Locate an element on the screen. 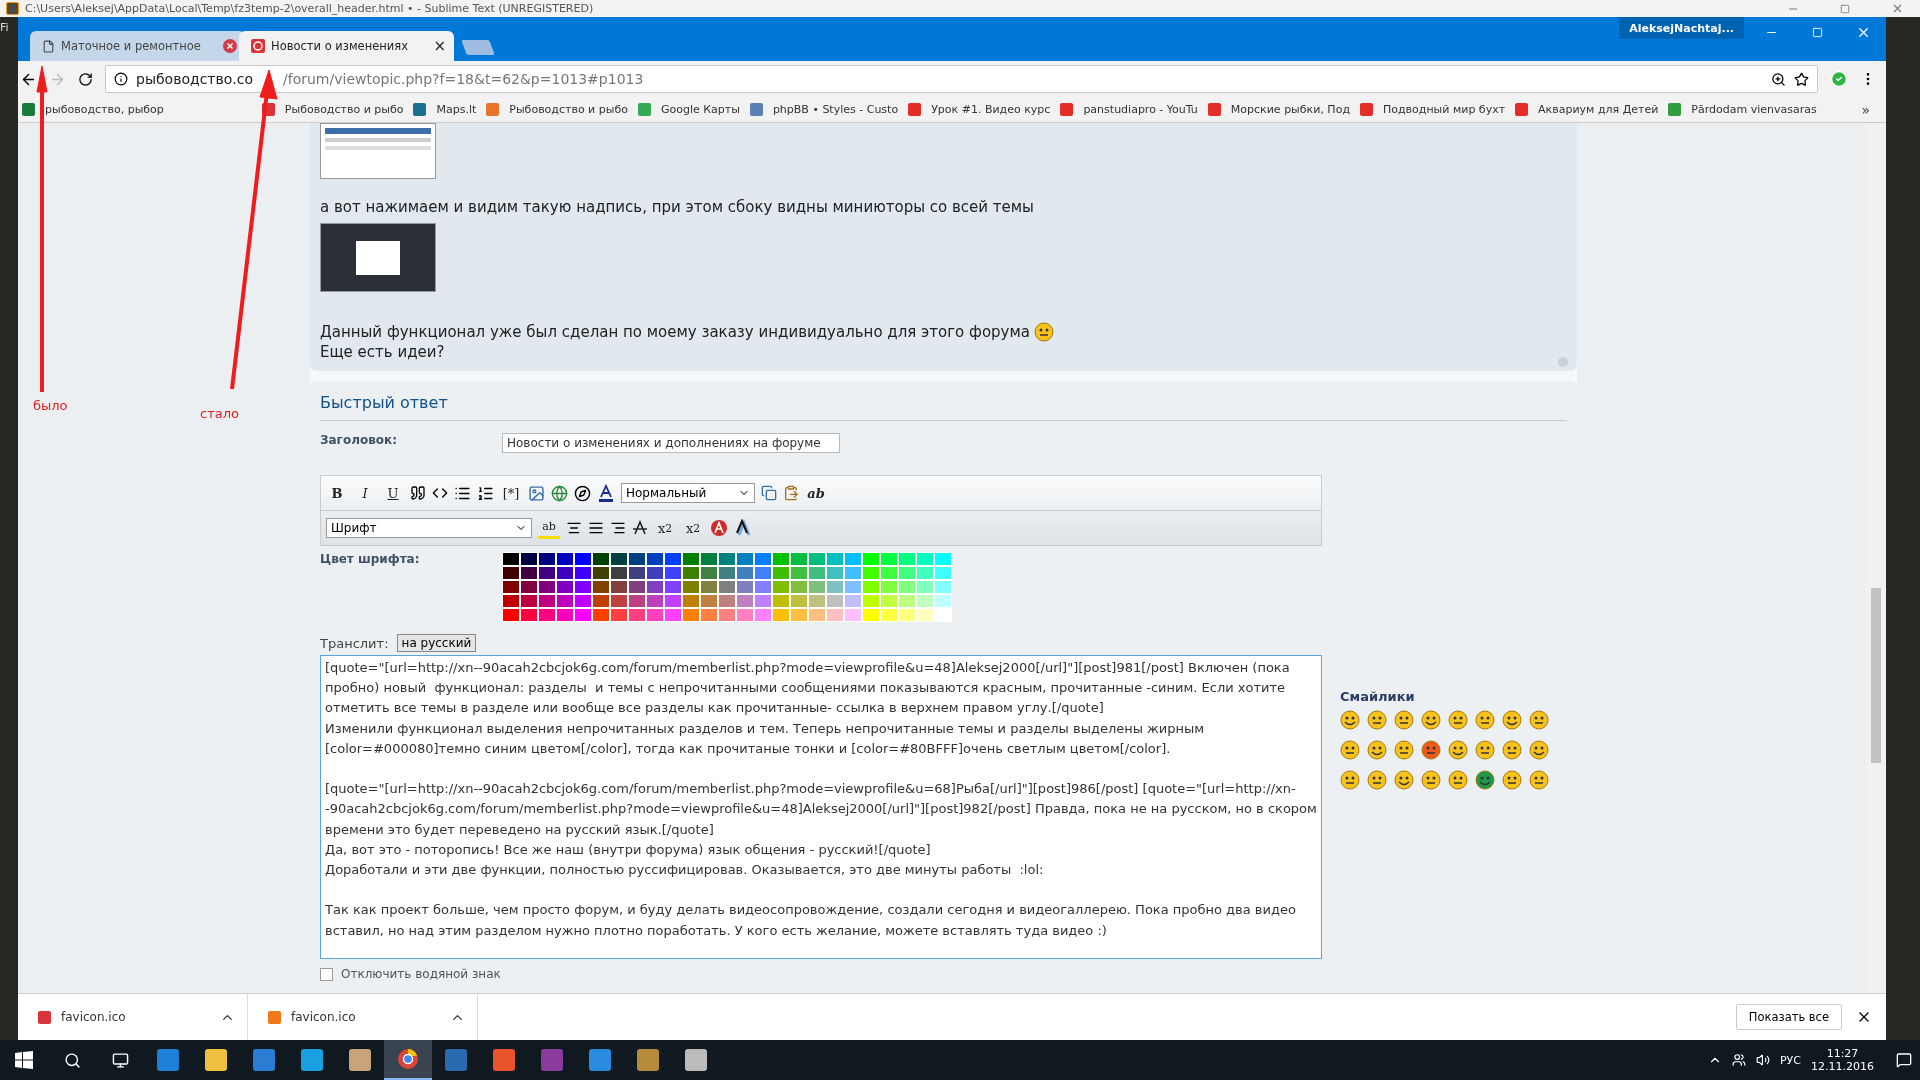  highlight-button: ab is located at coordinates (549, 528).